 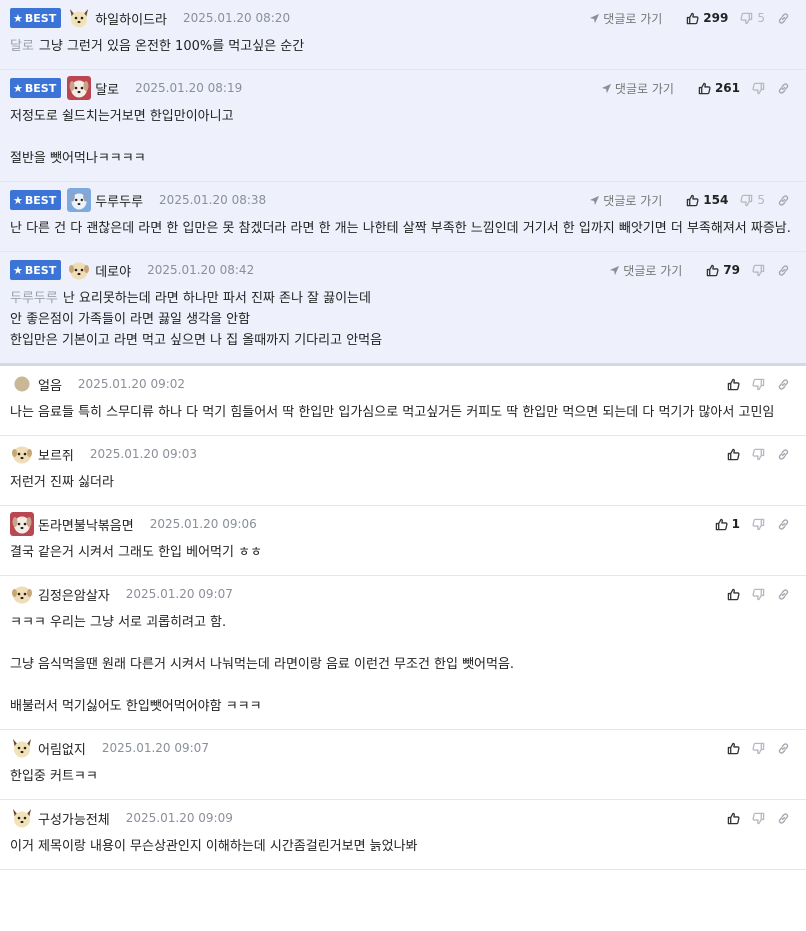 What do you see at coordinates (22, 46) in the screenshot?
I see `mention: 달로` at bounding box center [22, 46].